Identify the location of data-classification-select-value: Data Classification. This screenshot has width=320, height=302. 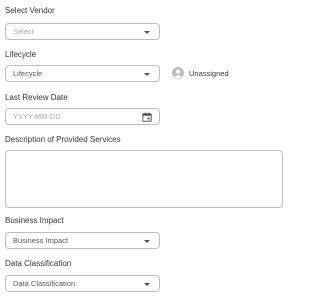
(44, 283).